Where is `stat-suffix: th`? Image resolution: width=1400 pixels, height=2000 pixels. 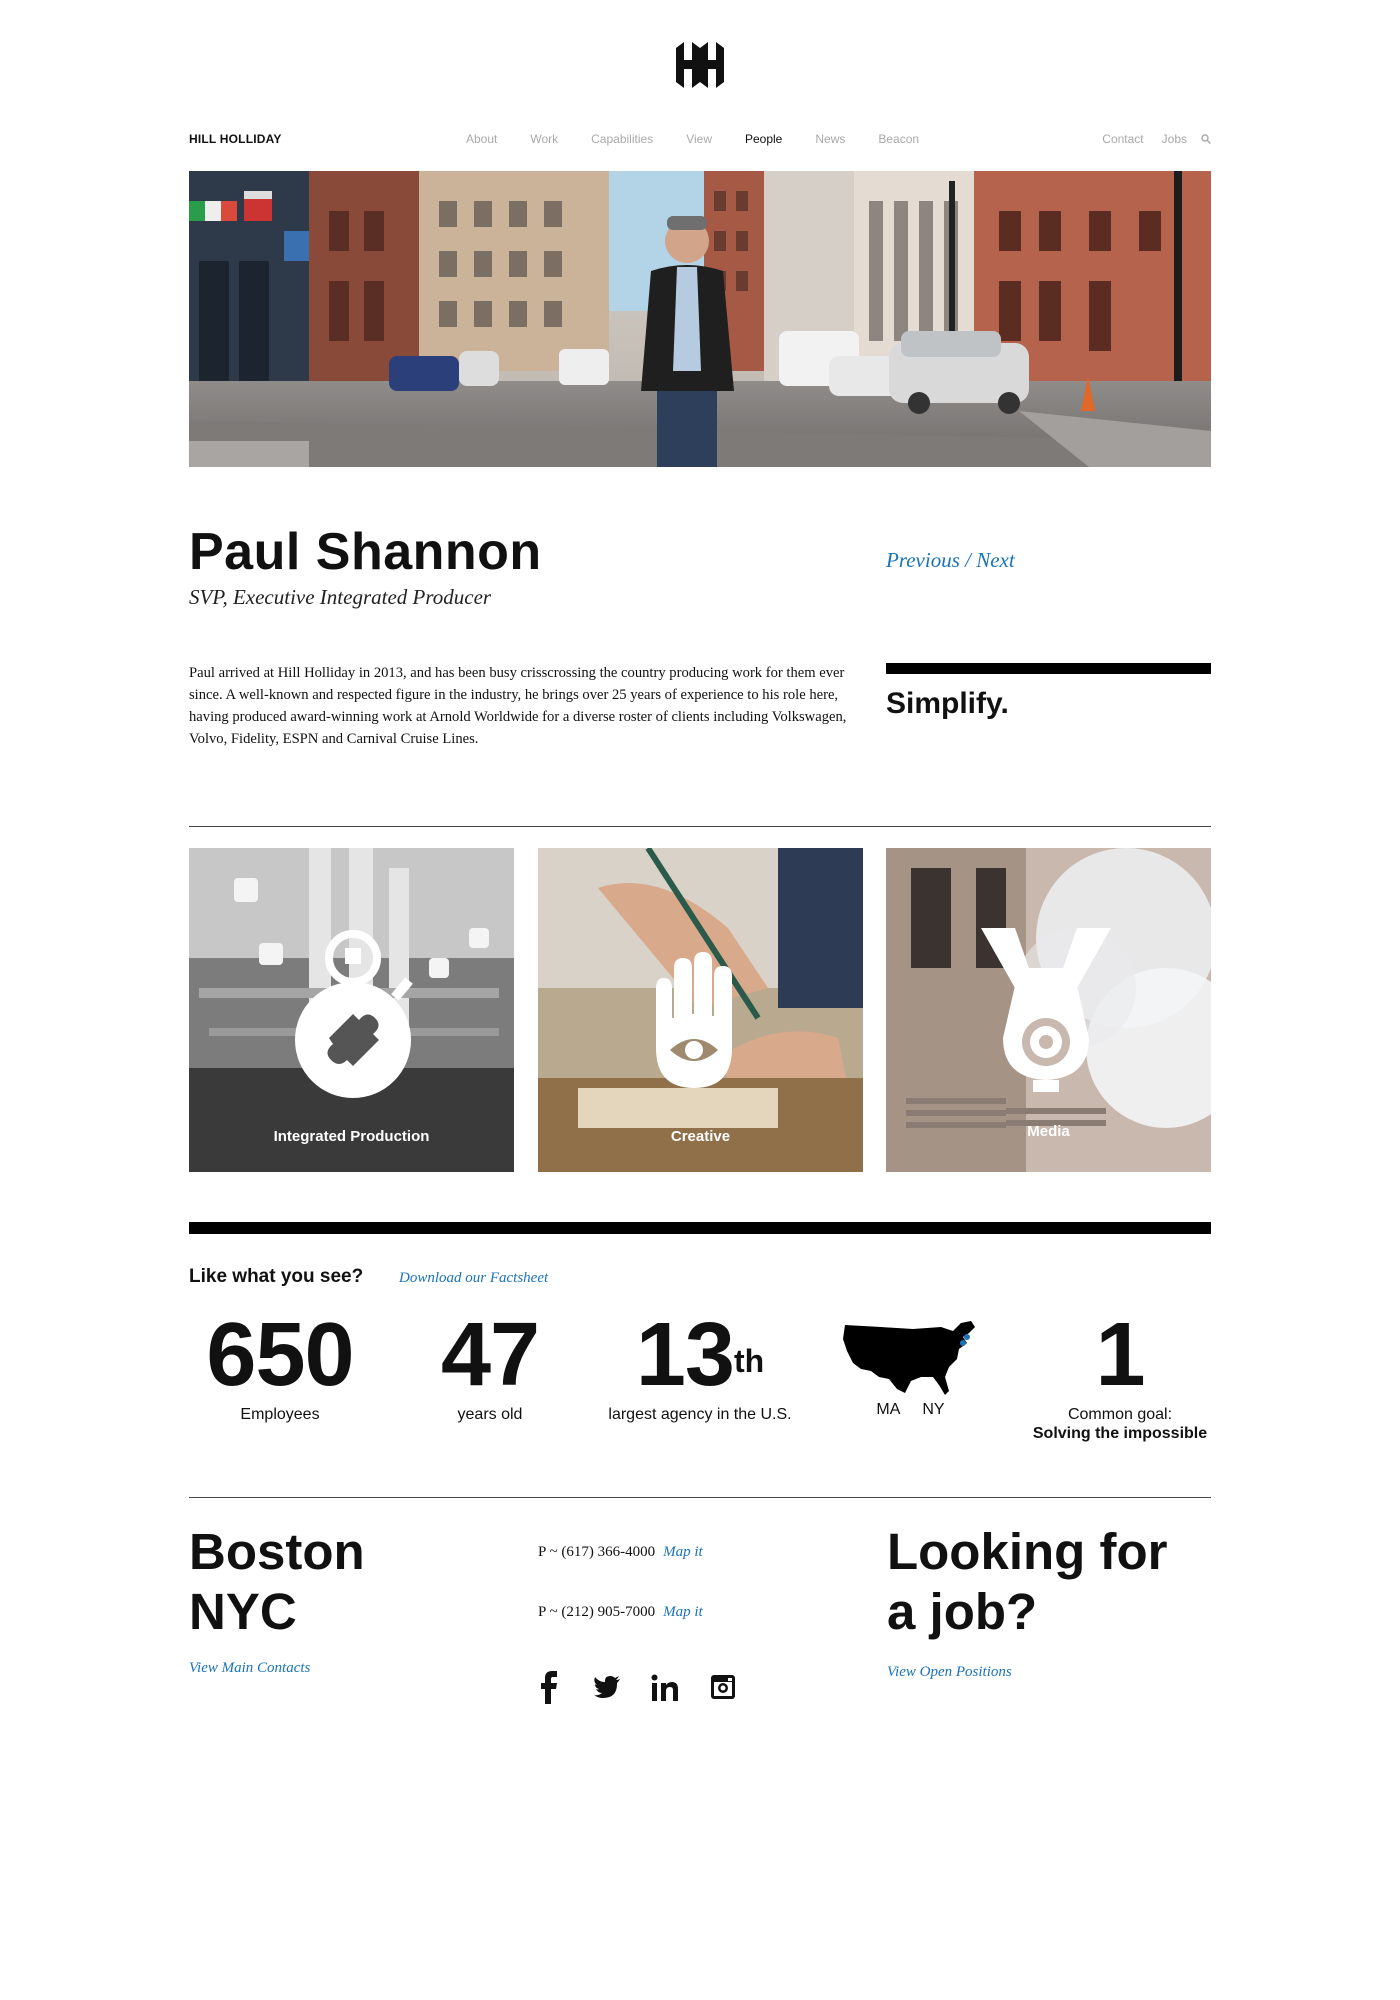
stat-suffix: th is located at coordinates (749, 1361).